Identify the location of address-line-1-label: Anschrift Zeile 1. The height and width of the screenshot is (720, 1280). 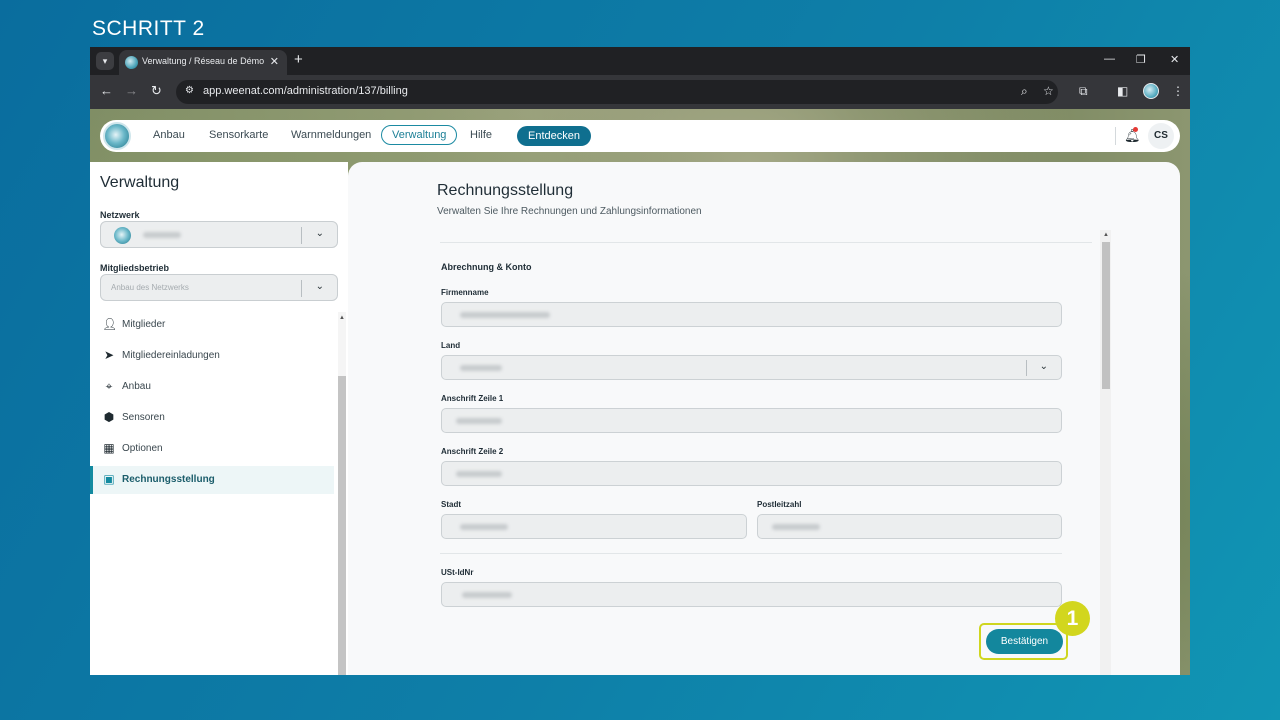
(472, 398).